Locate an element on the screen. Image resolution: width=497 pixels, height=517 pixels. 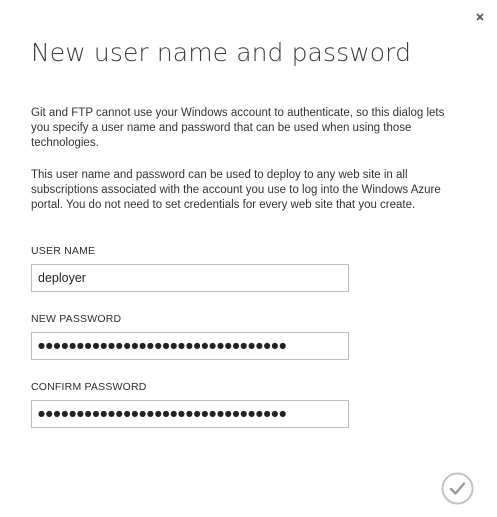
dialog-title: New user name and password is located at coordinates (221, 52).